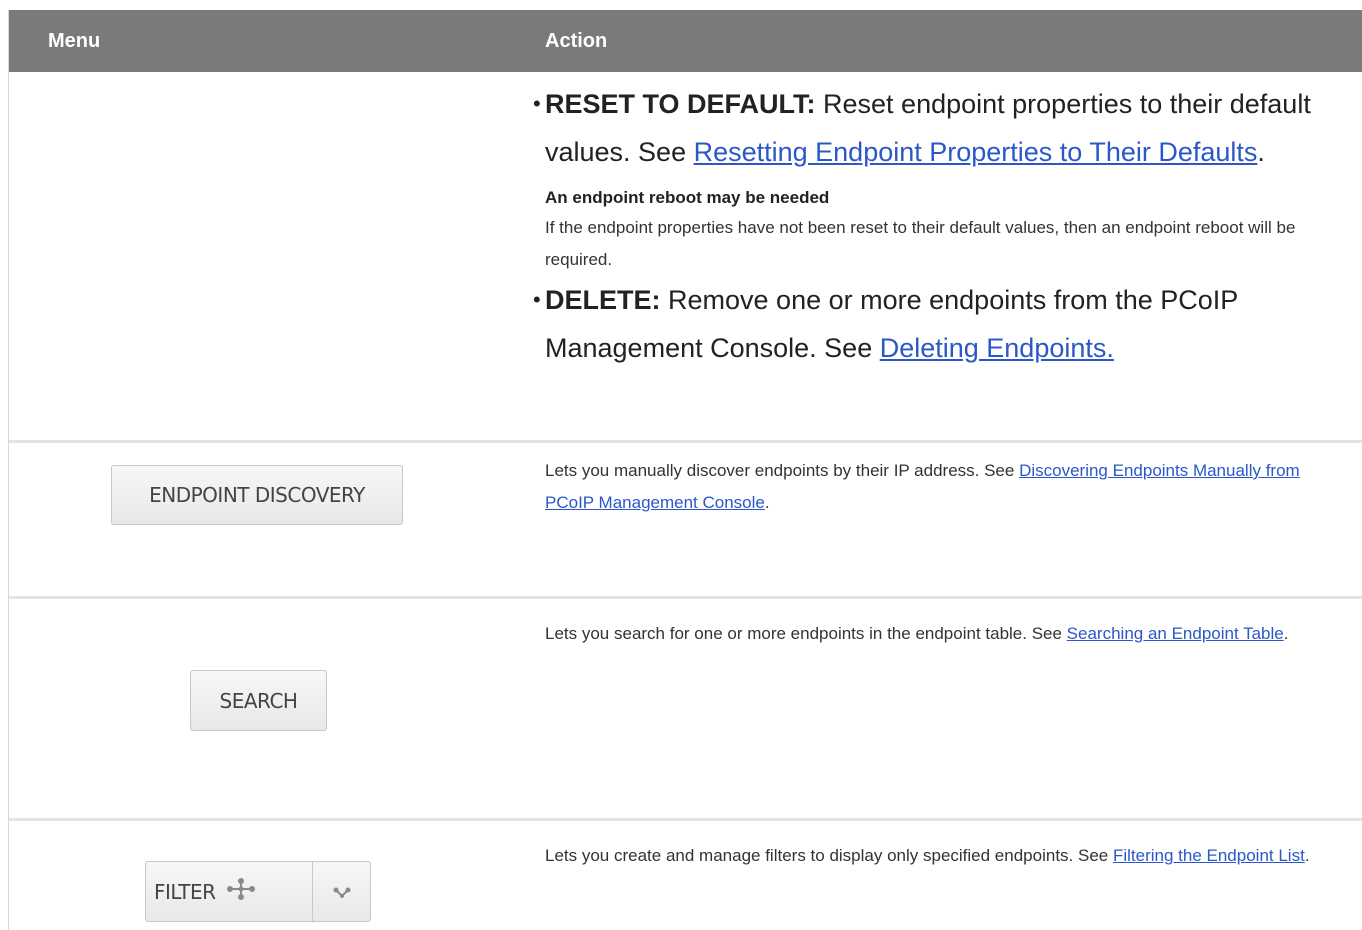 Image resolution: width=1362 pixels, height=930 pixels. I want to click on deleting-endpoints-link: Deleting Endpoints., so click(997, 348).